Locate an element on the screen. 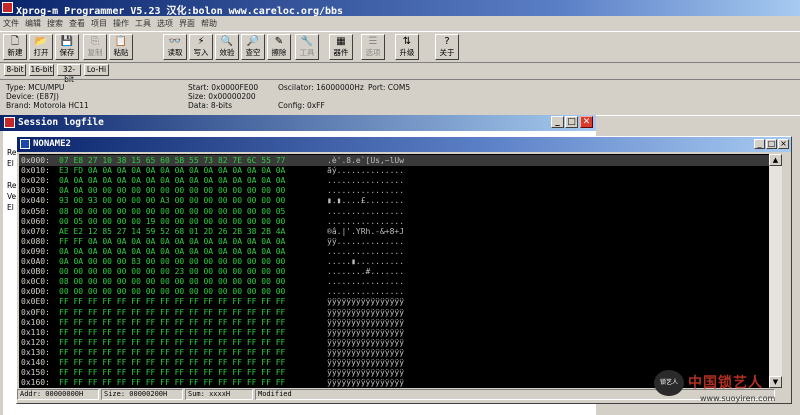 Image resolution: width=800 pixels, height=415 pixels. minimize-button: _ is located at coordinates (557, 122).